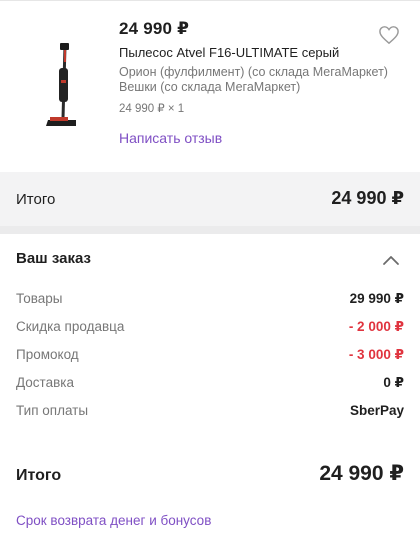  I want to click on row-value: 29 990 ₽, so click(376, 298).